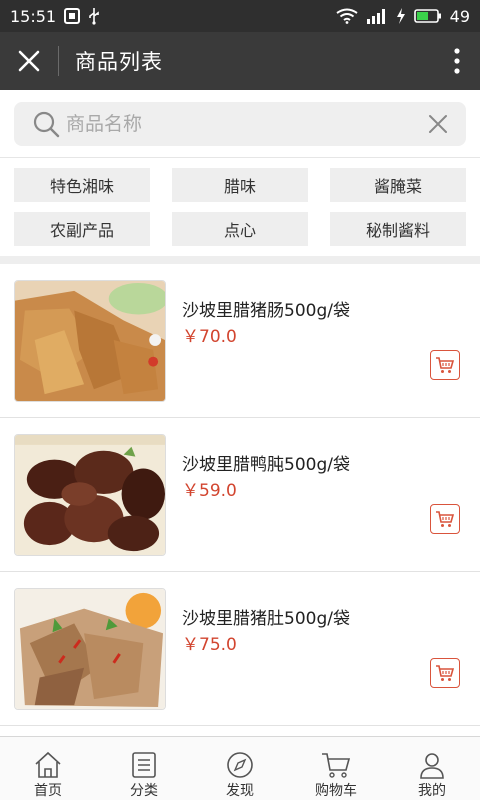 The width and height of the screenshot is (480, 800). Describe the element at coordinates (119, 62) in the screenshot. I see `page-title: 商品列表` at that location.